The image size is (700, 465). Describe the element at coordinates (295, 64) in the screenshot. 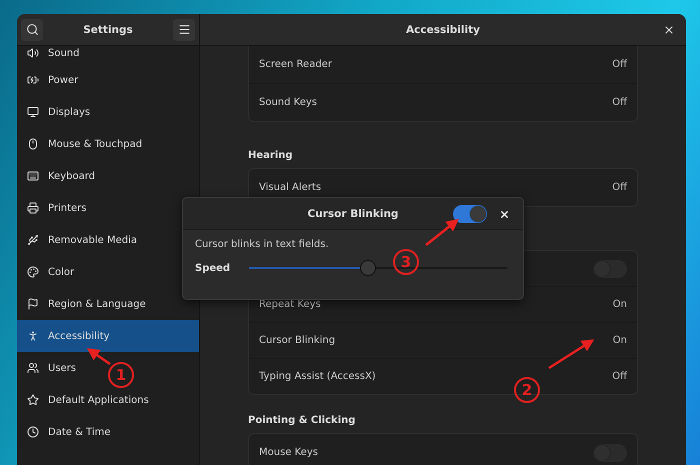

I see `row-label: Screen Reader` at that location.